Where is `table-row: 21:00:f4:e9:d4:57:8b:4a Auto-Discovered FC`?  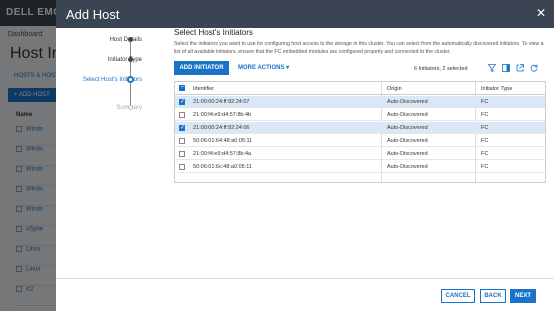
table-row: 21:00:f4:e9:d4:57:8b:4a Auto-Discovered FC is located at coordinates (360, 154).